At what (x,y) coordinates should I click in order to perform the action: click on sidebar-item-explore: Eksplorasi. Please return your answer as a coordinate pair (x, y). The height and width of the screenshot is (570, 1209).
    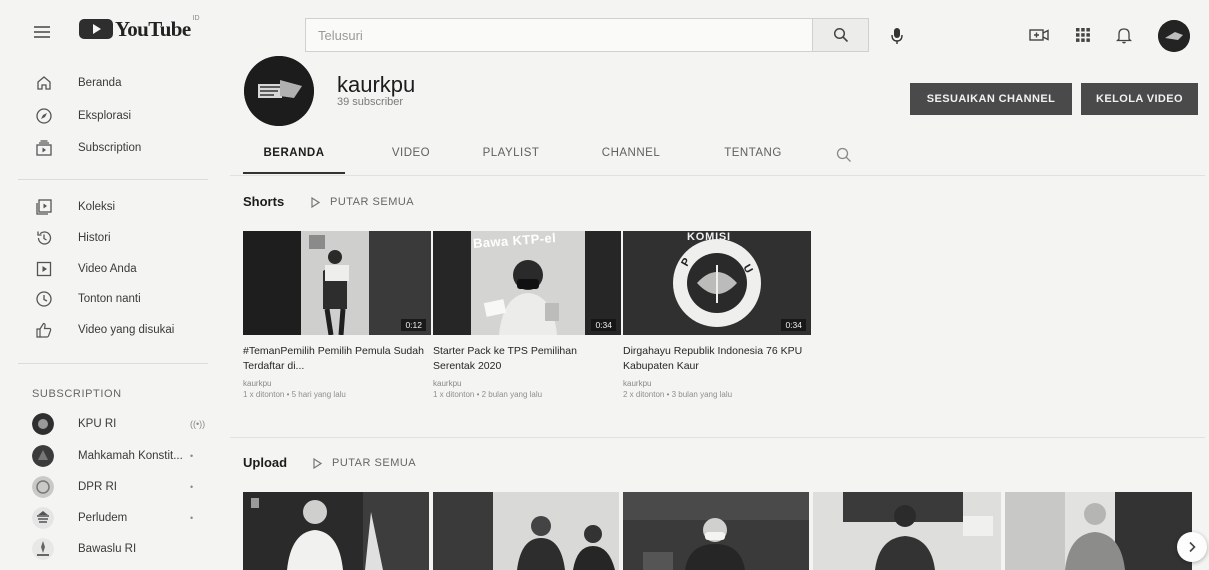
    Looking at the image, I should click on (108, 116).